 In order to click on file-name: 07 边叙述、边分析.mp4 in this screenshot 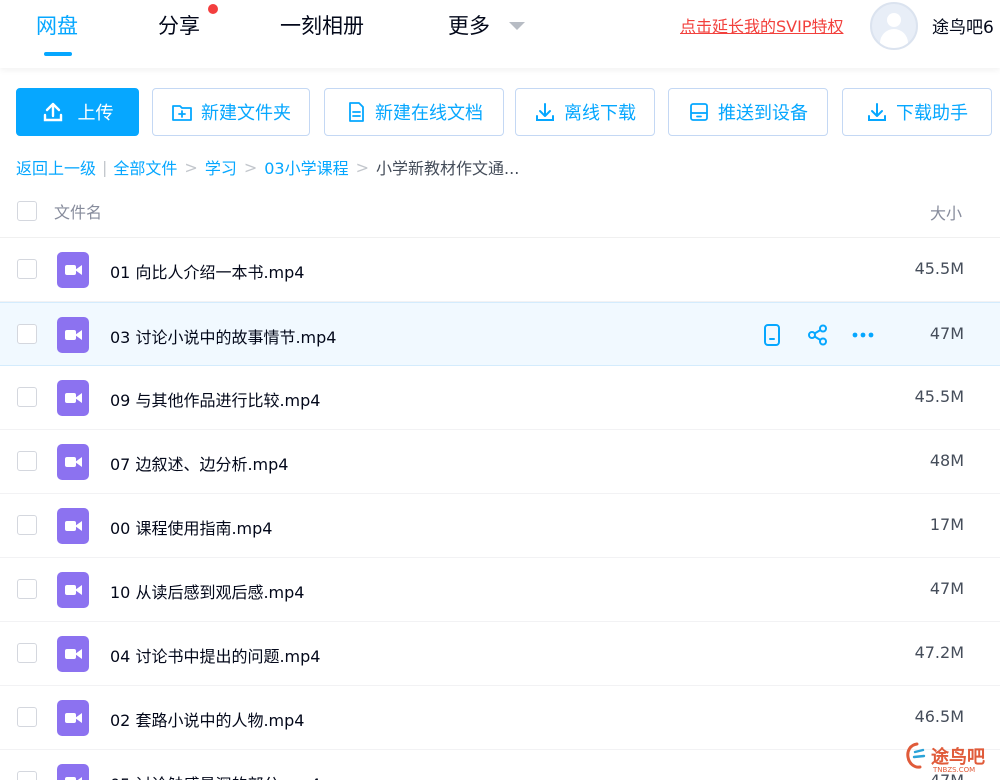, I will do `click(199, 463)`.